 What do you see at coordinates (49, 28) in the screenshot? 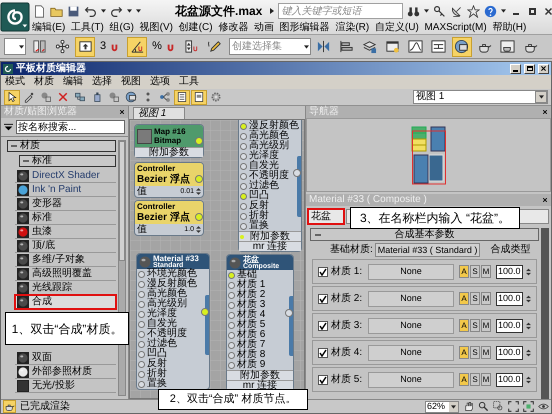
I see `menu-item: 编辑(E)` at bounding box center [49, 28].